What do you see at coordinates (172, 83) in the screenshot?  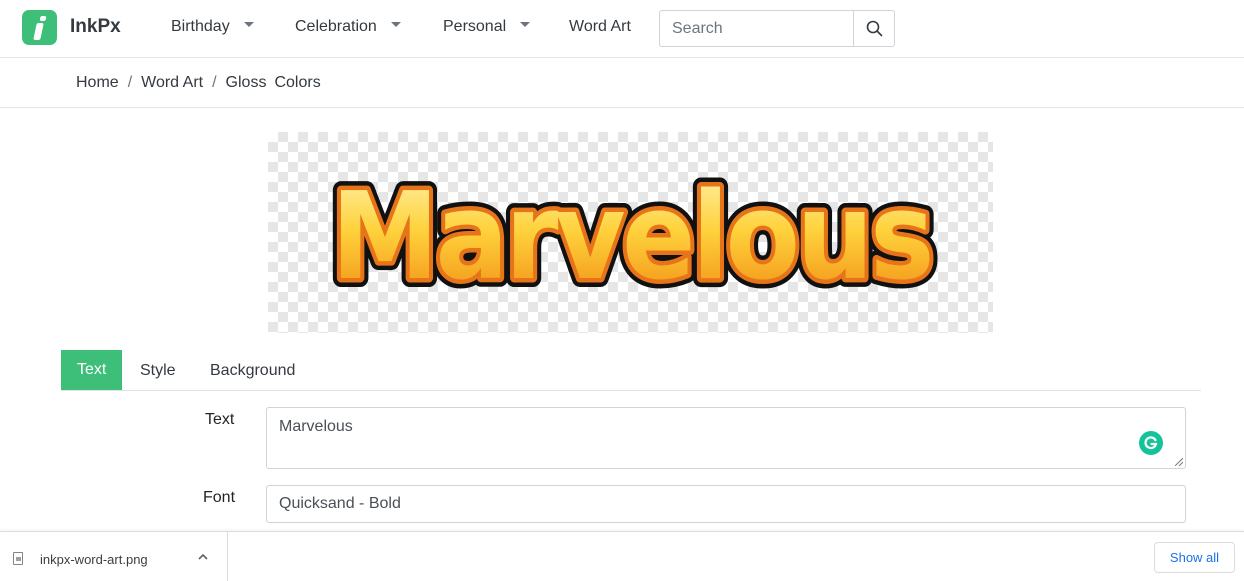 I see `breadcrumb-word-art: Word Art` at bounding box center [172, 83].